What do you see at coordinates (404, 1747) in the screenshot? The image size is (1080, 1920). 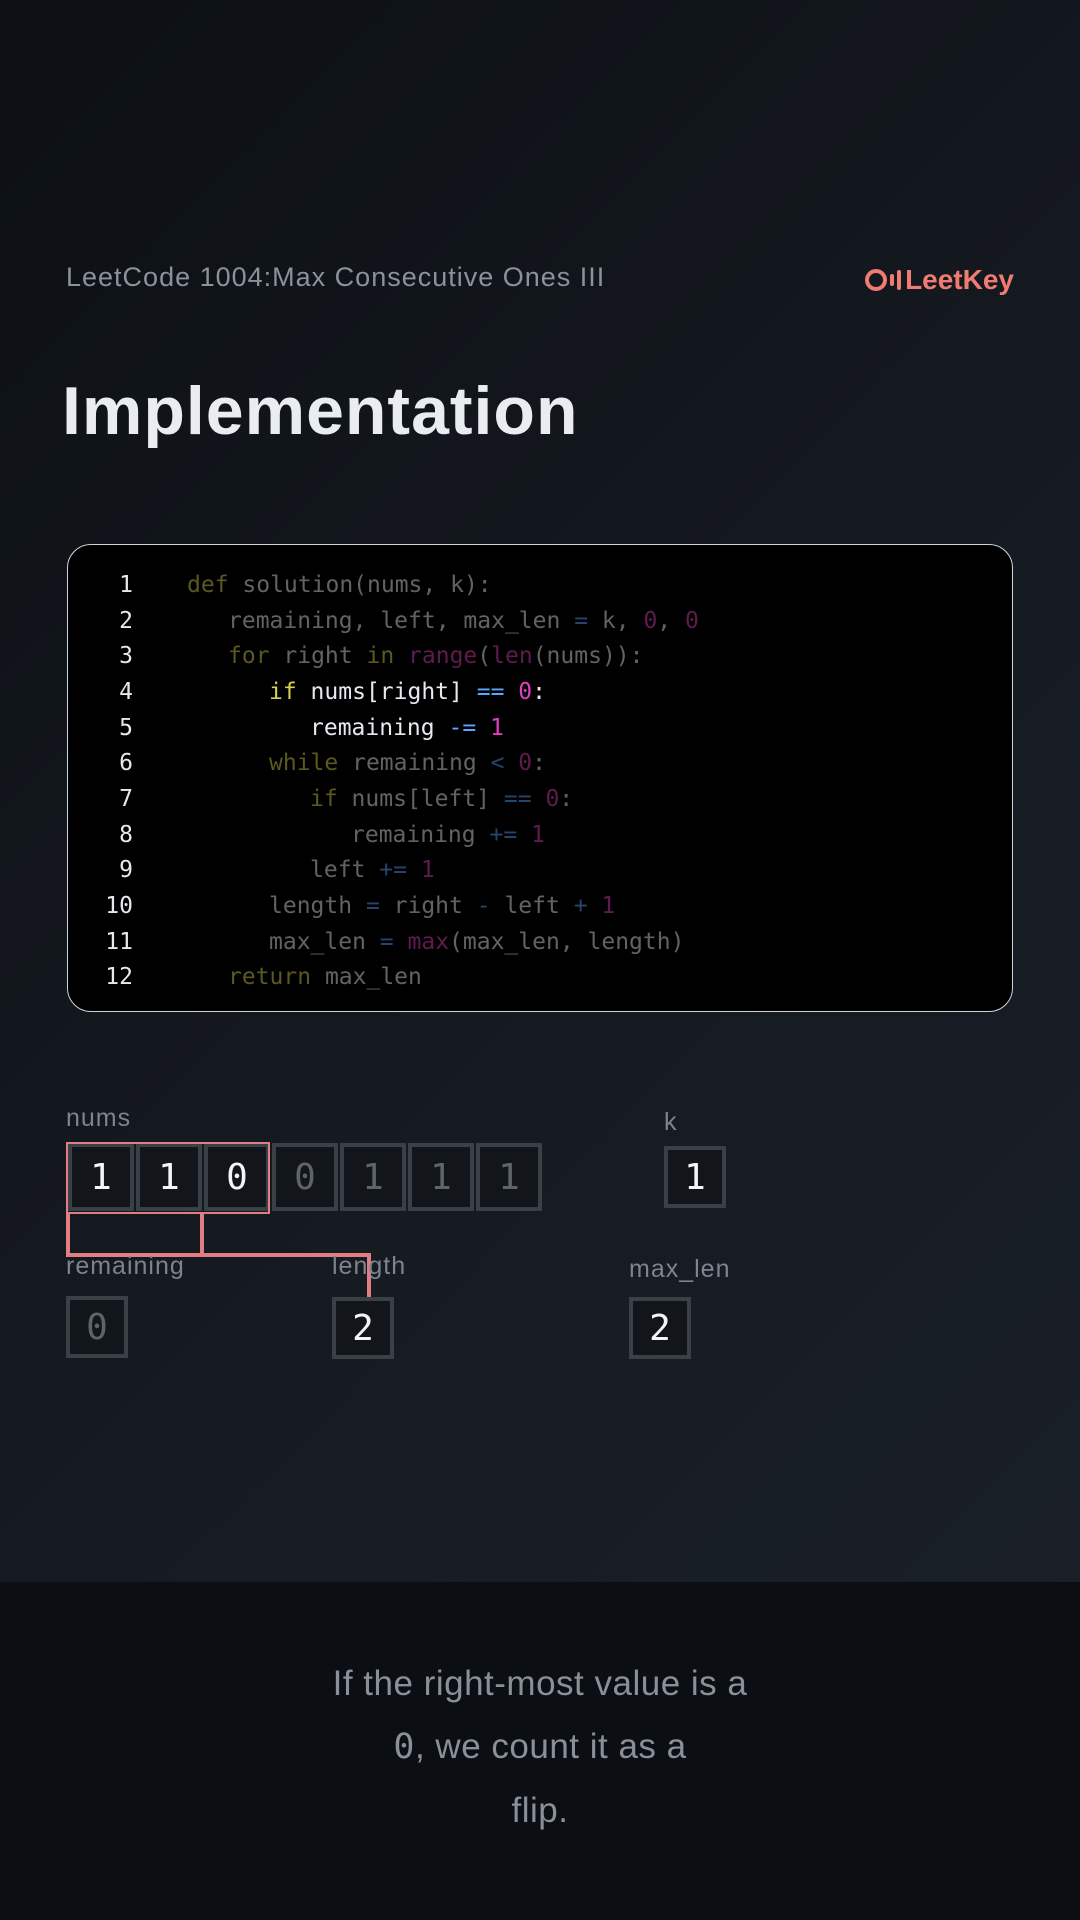 I see `caption-code-value: 0` at bounding box center [404, 1747].